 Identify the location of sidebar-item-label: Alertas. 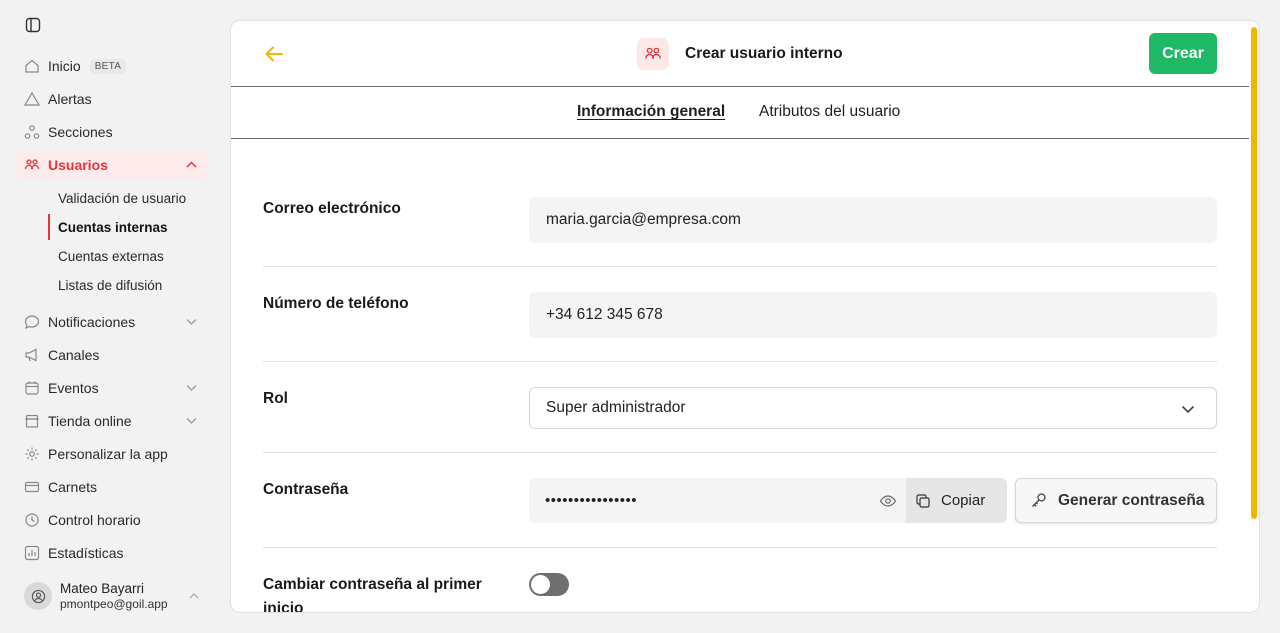
(70, 99).